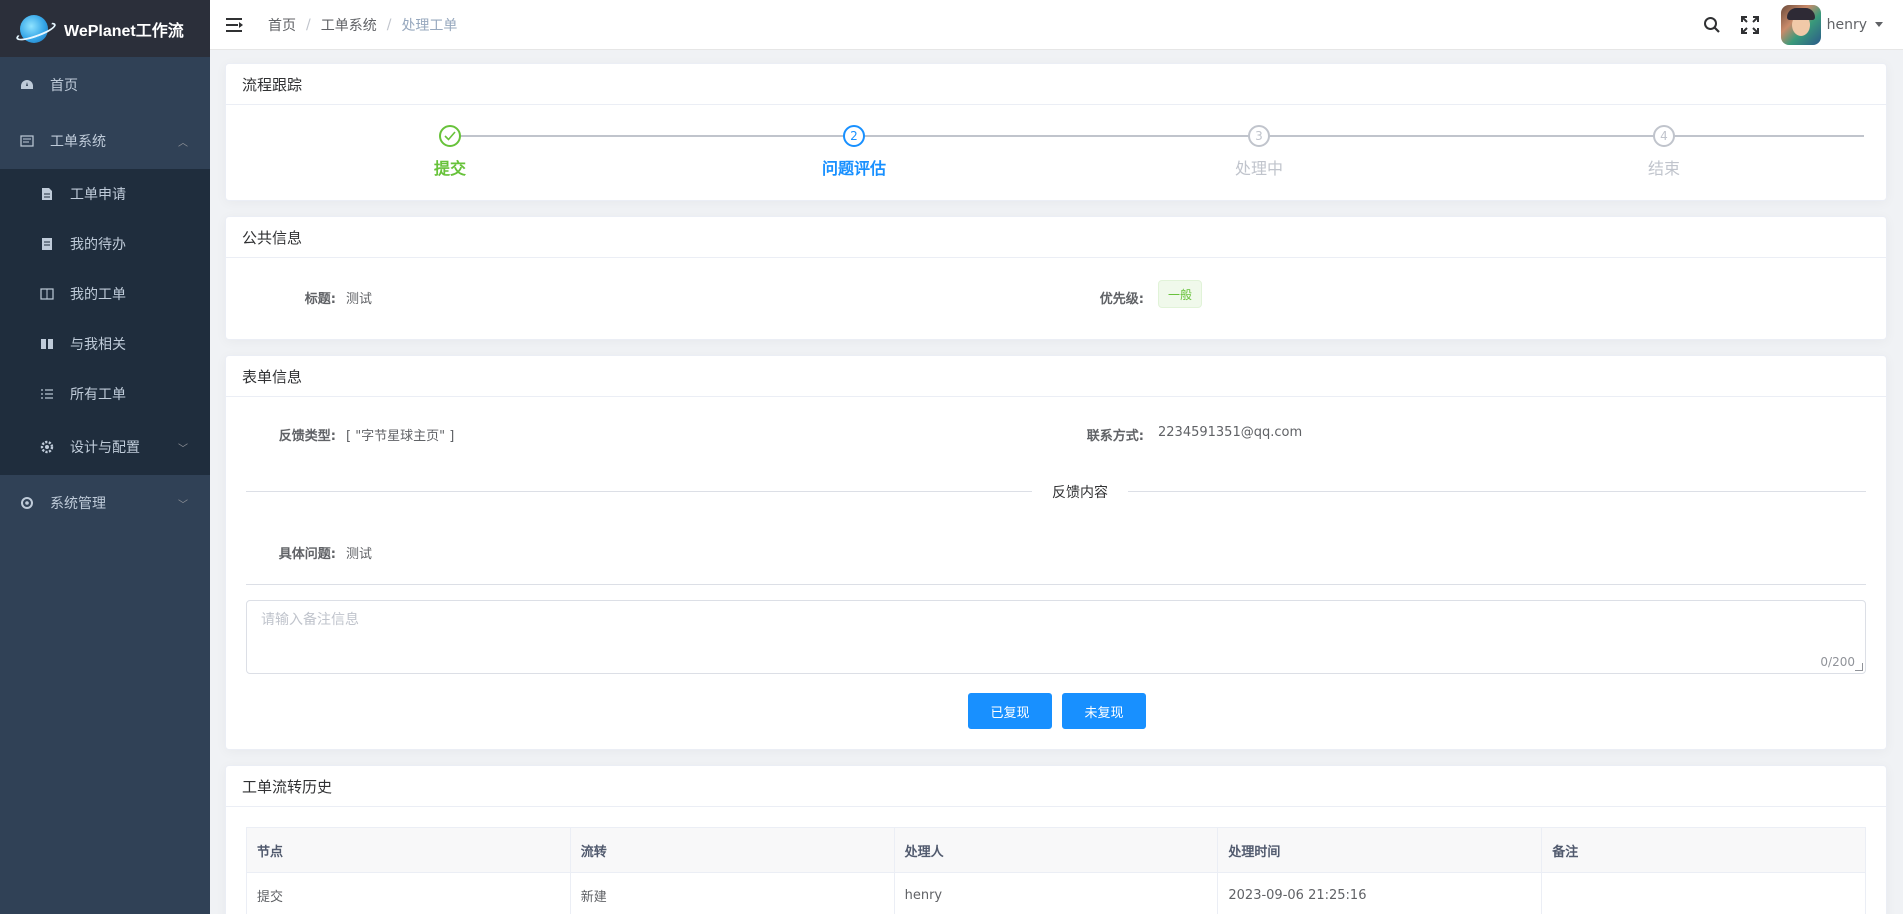 This screenshot has width=1903, height=914. Describe the element at coordinates (1056, 25) in the screenshot. I see `top-navbar: 首页 / 工单系统 / 处理工单 henry` at that location.